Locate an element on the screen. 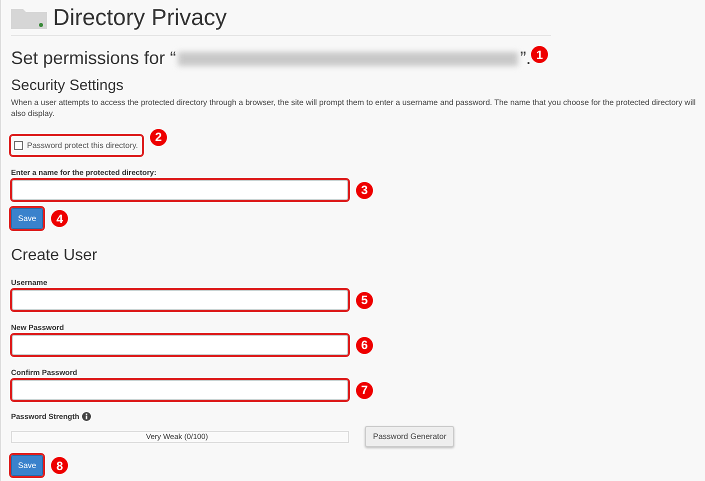 Image resolution: width=705 pixels, height=481 pixels. callout-badge: 8 is located at coordinates (59, 465).